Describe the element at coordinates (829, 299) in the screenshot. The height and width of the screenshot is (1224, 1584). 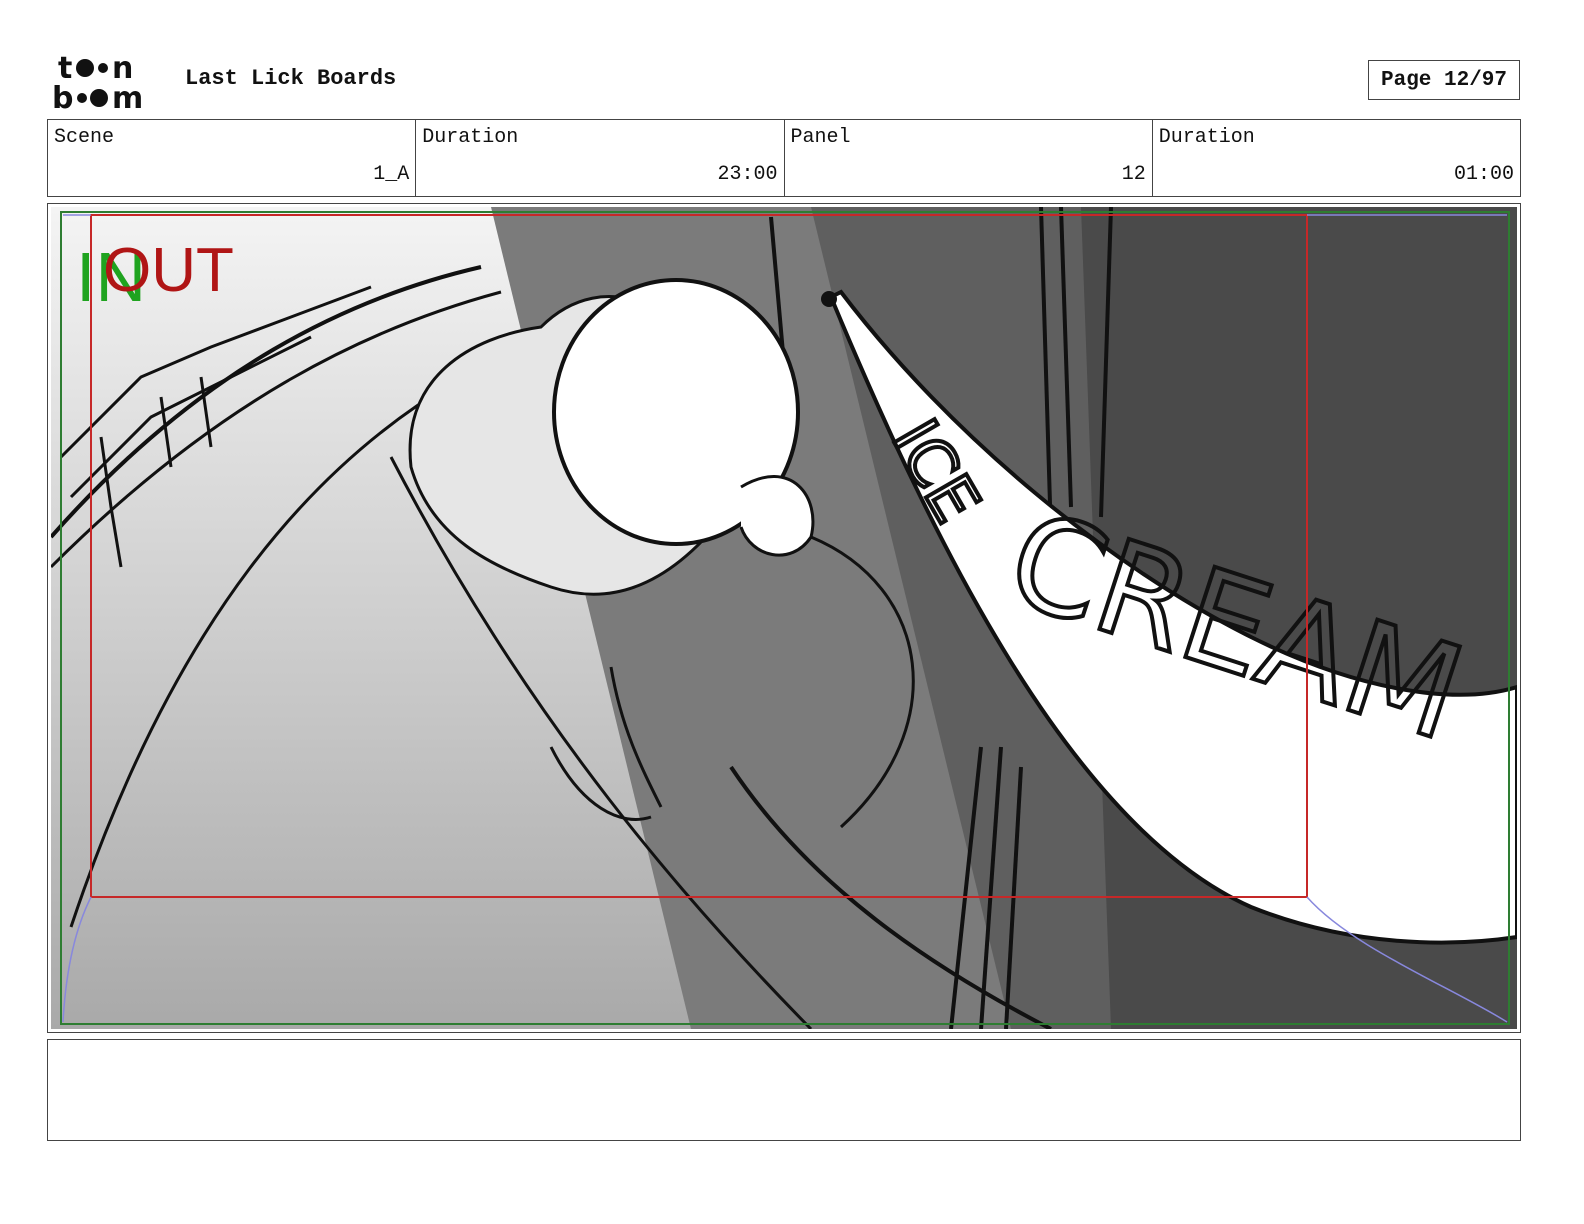
I see `banner-pin` at that location.